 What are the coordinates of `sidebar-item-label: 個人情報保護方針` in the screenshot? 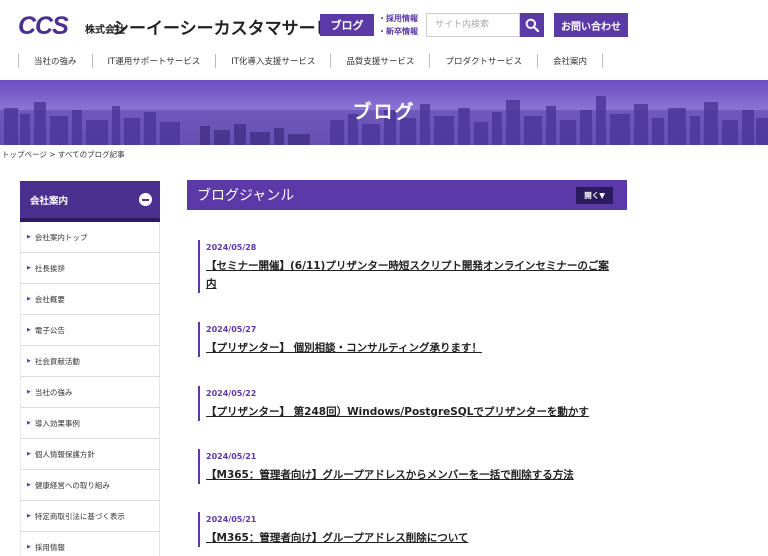 It's located at (64, 454).